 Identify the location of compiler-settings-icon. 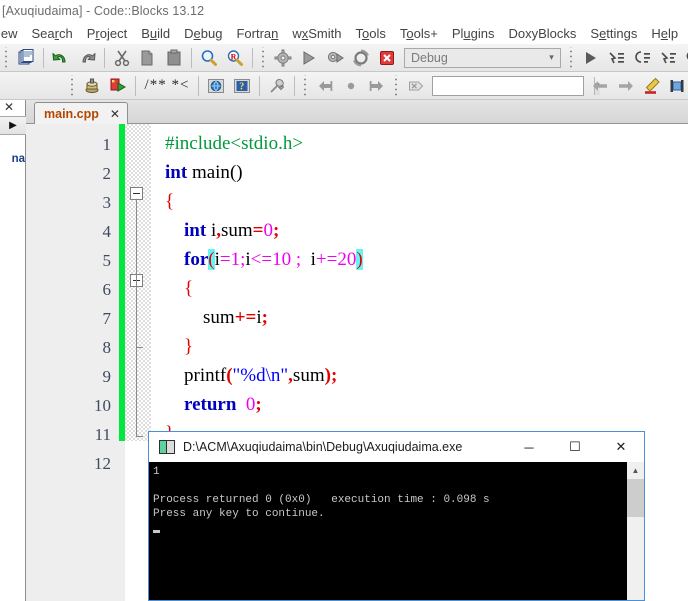
(92, 86).